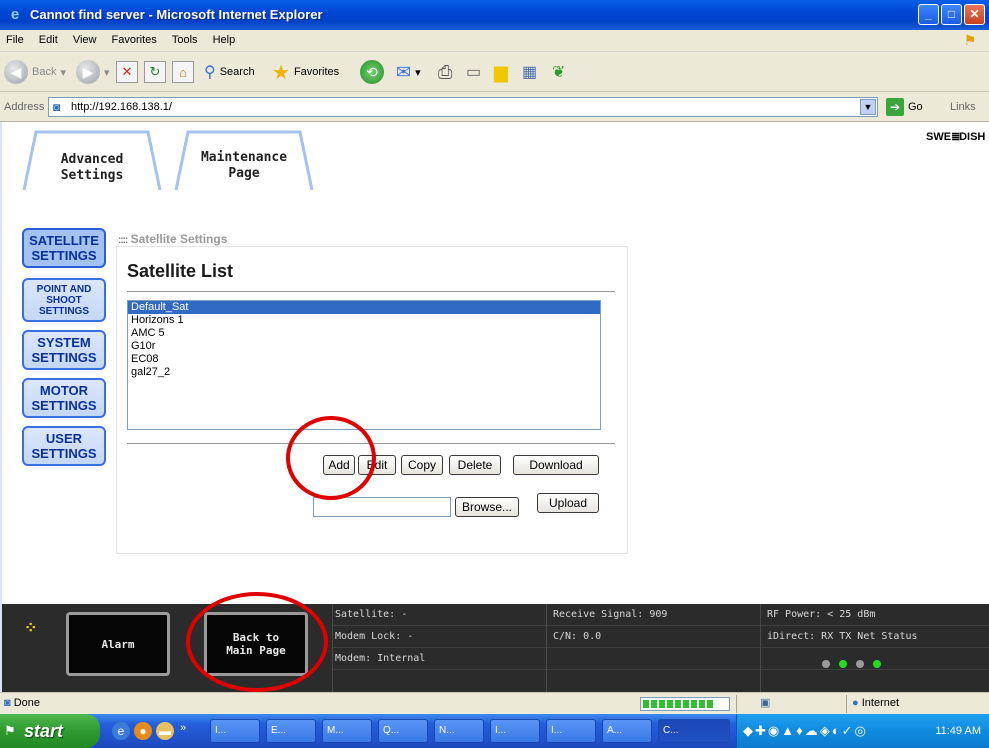  Describe the element at coordinates (364, 359) in the screenshot. I see `list-item: EC08` at that location.